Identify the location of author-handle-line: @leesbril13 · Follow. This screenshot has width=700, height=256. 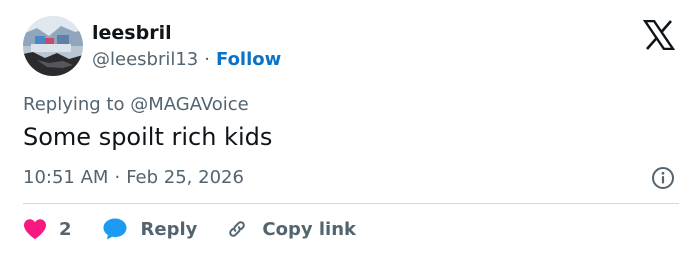
(186, 59).